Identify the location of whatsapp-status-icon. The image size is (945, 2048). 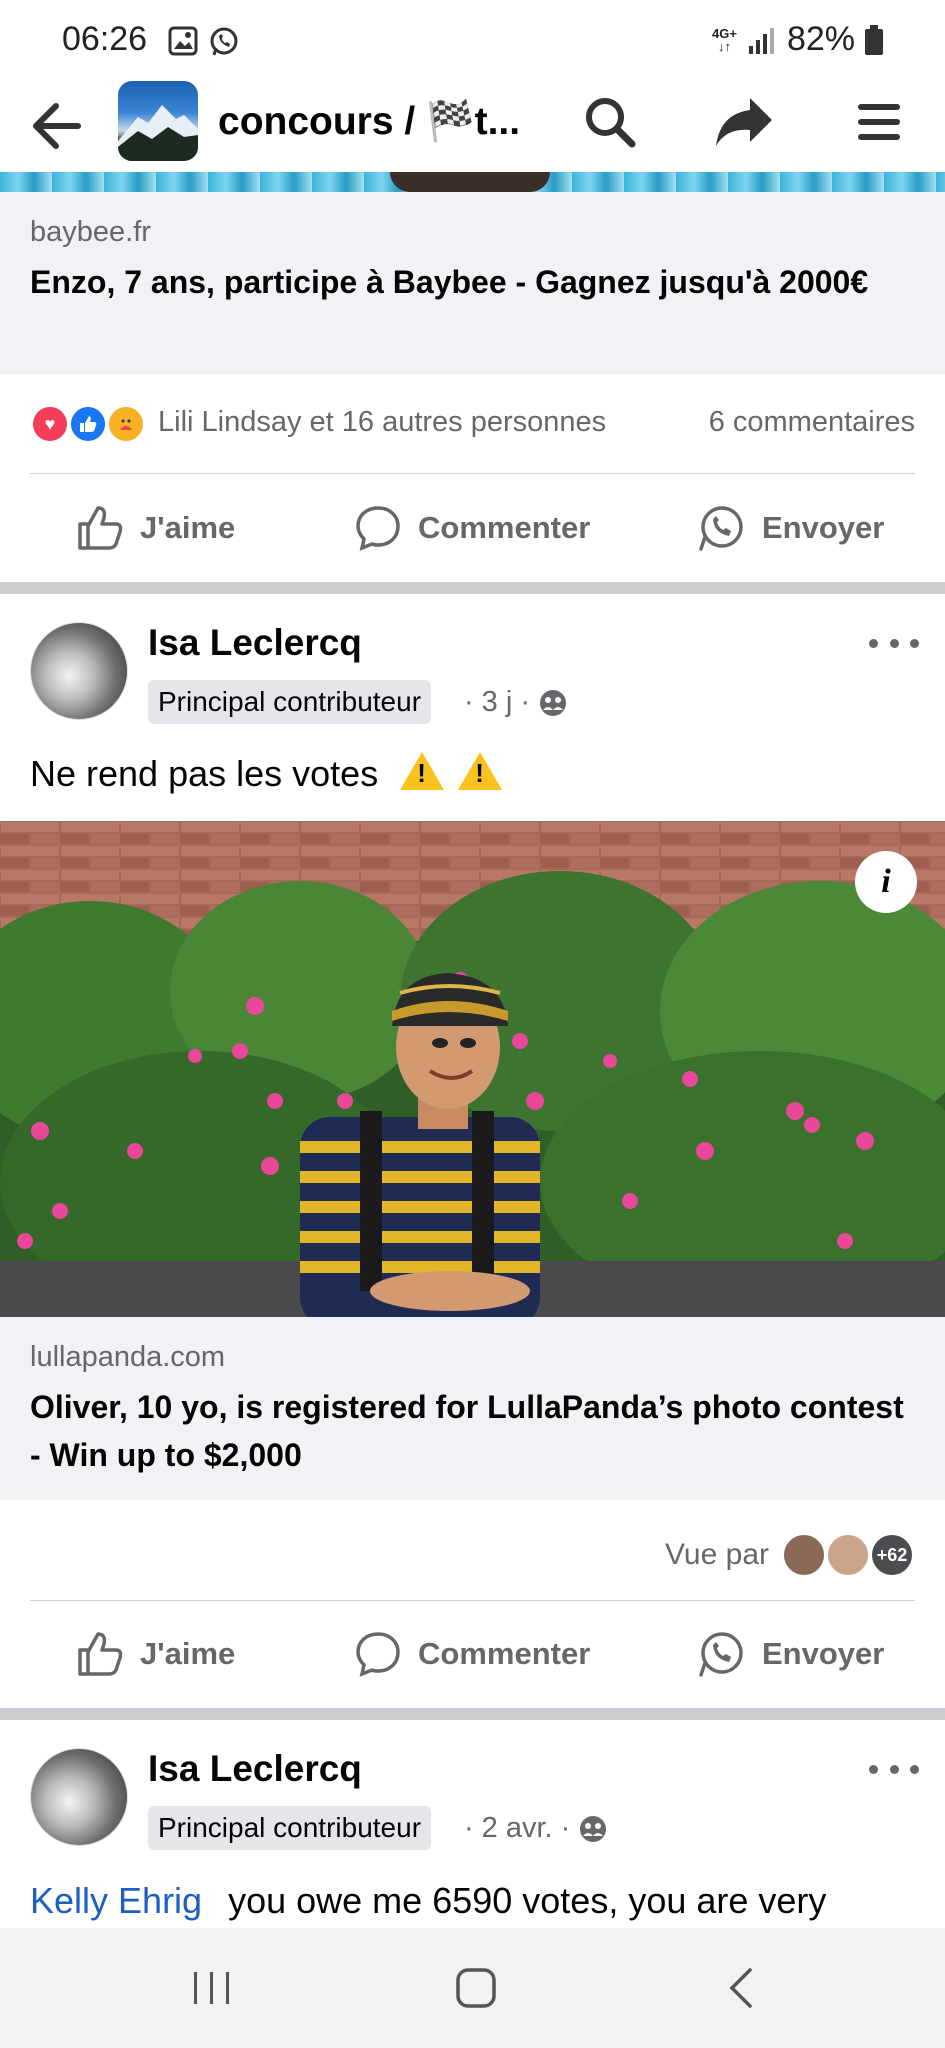
(224, 41).